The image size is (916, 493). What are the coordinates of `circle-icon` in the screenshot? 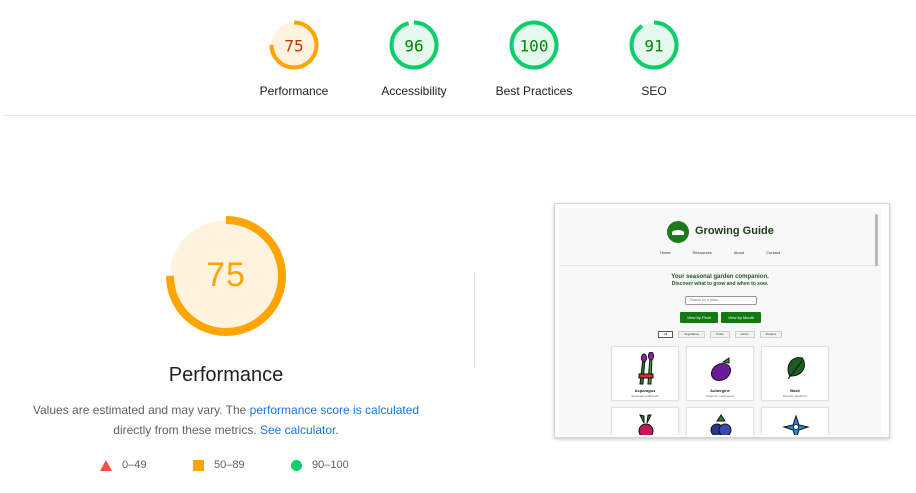 It's located at (296, 465).